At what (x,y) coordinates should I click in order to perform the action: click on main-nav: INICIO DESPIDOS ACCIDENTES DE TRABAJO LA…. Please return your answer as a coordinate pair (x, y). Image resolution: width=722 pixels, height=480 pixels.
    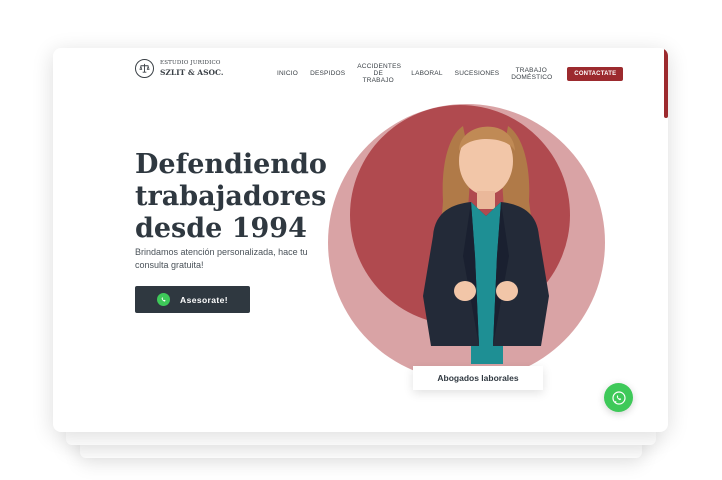
    Looking at the image, I should click on (450, 73).